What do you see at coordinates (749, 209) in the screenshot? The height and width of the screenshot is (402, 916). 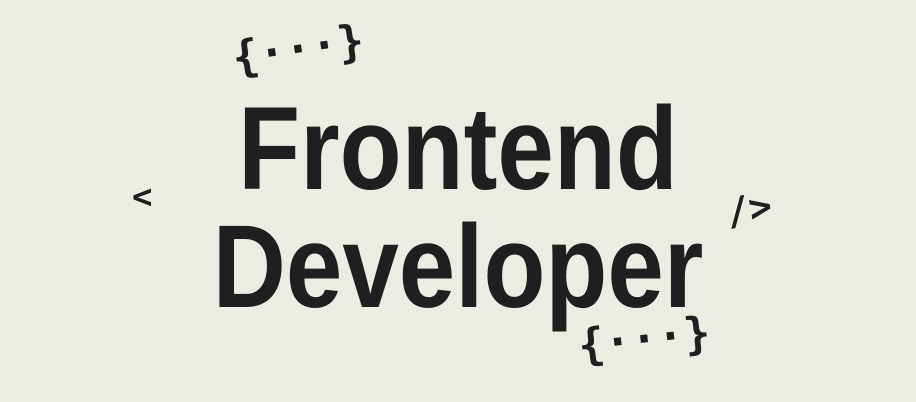 I see `code-tag-close: />` at bounding box center [749, 209].